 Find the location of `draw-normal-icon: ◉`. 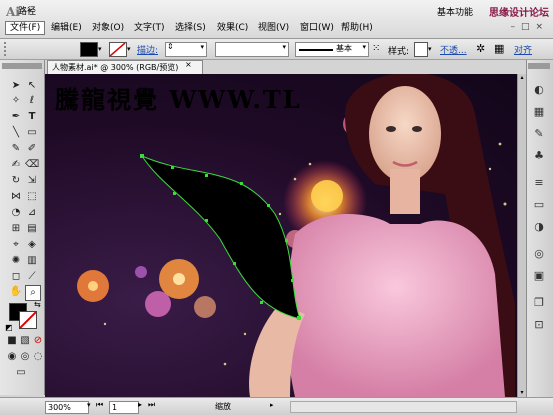

draw-normal-icon: ◉ is located at coordinates (12, 357).